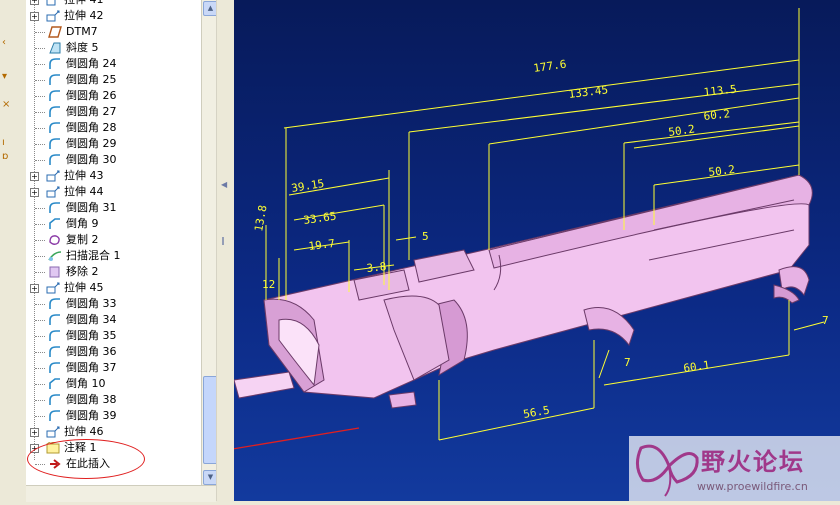 Image resolution: width=840 pixels, height=505 pixels. Describe the element at coordinates (113, 16) in the screenshot. I see `tree-item: + 拉伸 42` at that location.